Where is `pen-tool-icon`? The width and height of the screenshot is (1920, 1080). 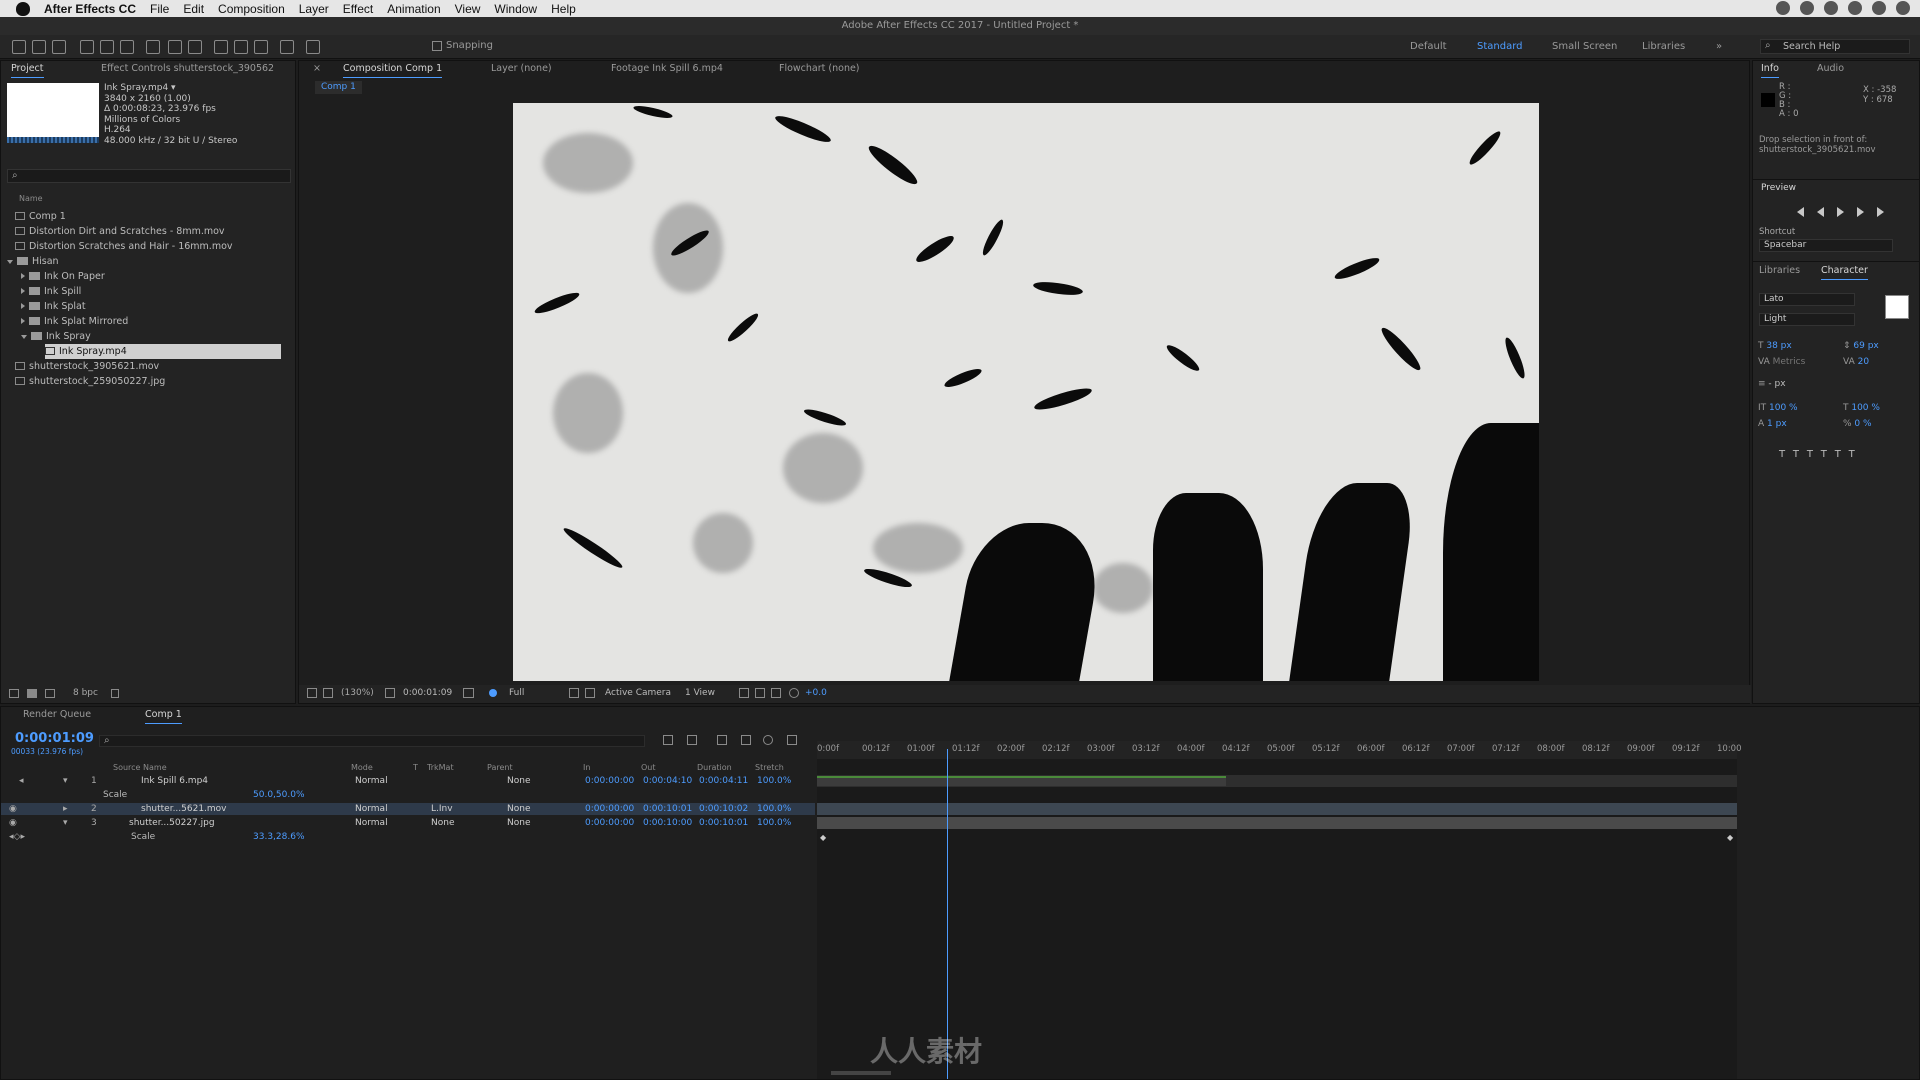 pen-tool-icon is located at coordinates (175, 47).